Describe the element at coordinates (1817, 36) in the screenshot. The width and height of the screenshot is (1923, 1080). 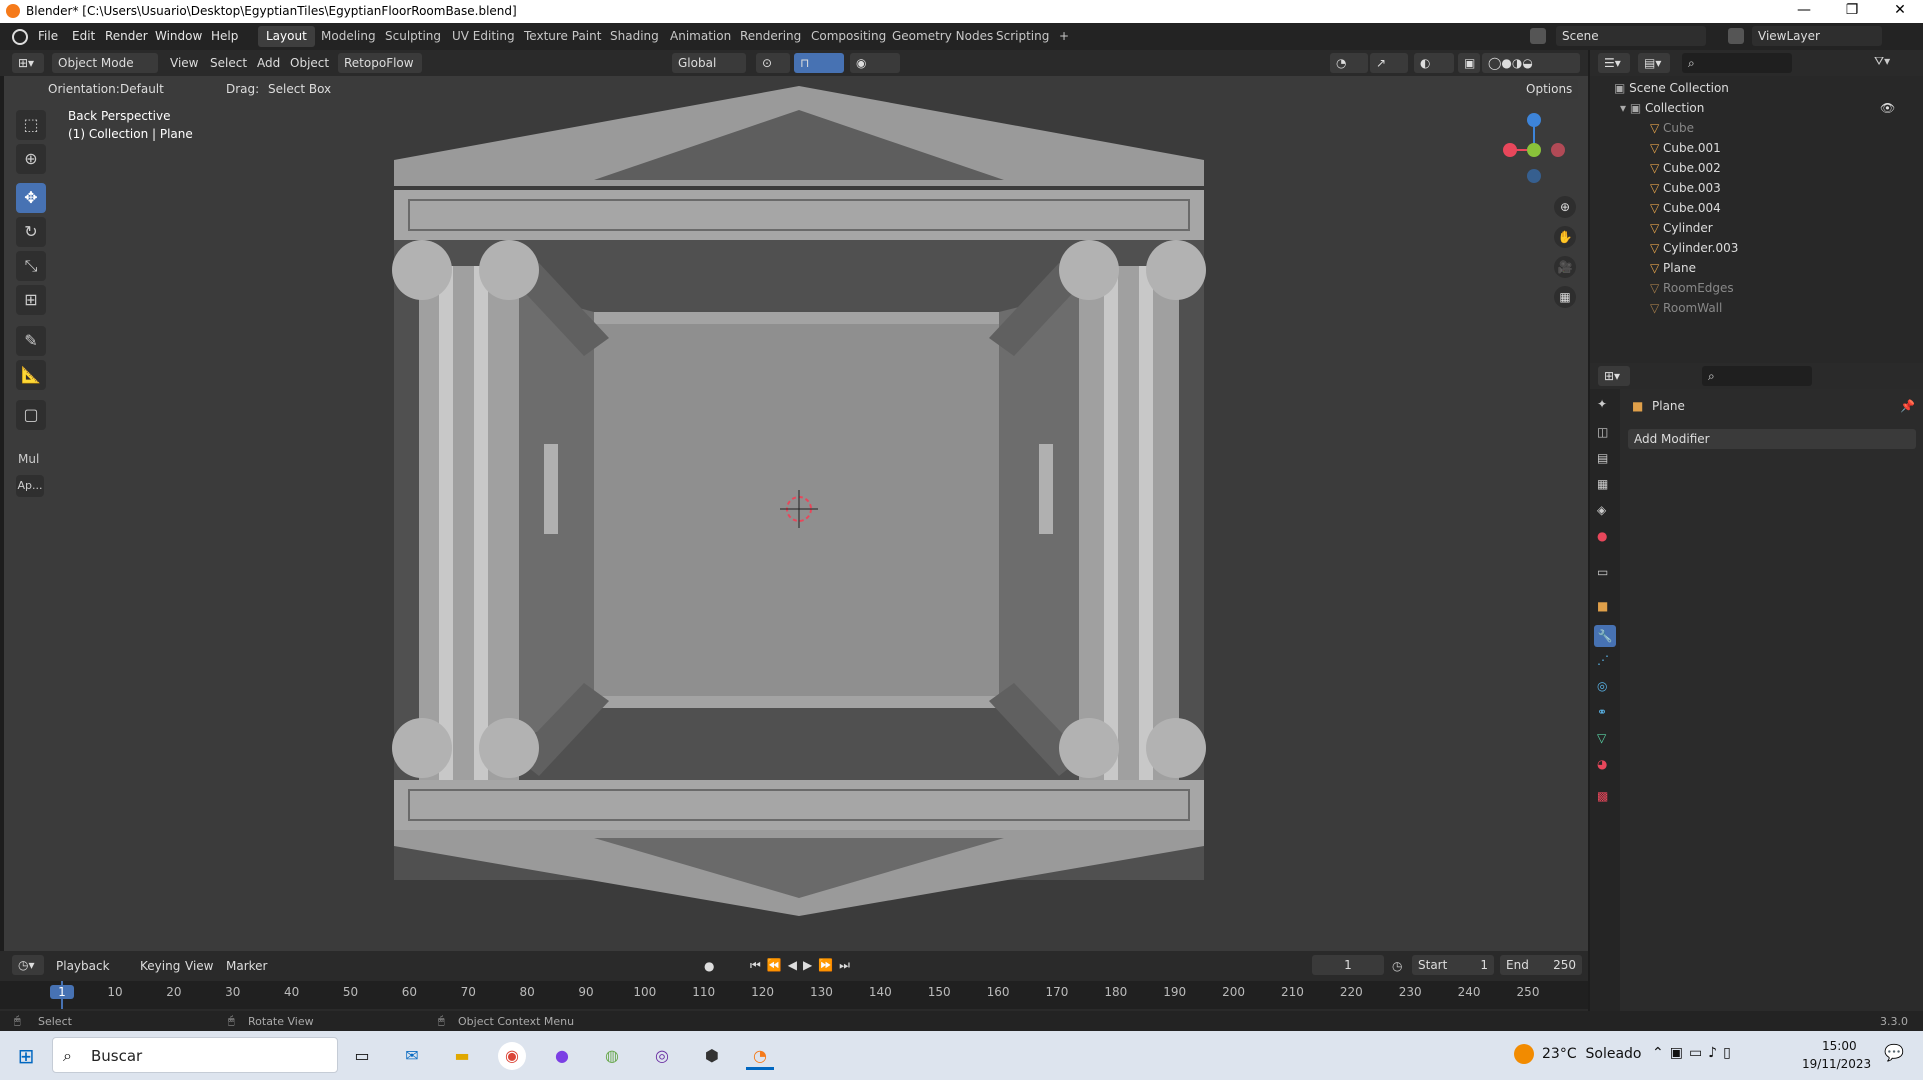
I see `view-layer-selector: ViewLayer` at that location.